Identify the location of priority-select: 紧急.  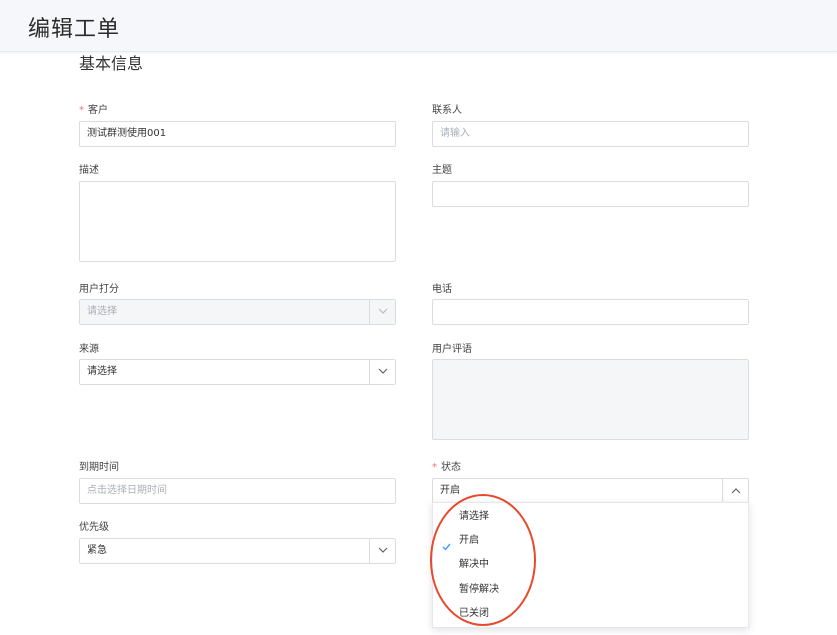
(237, 551).